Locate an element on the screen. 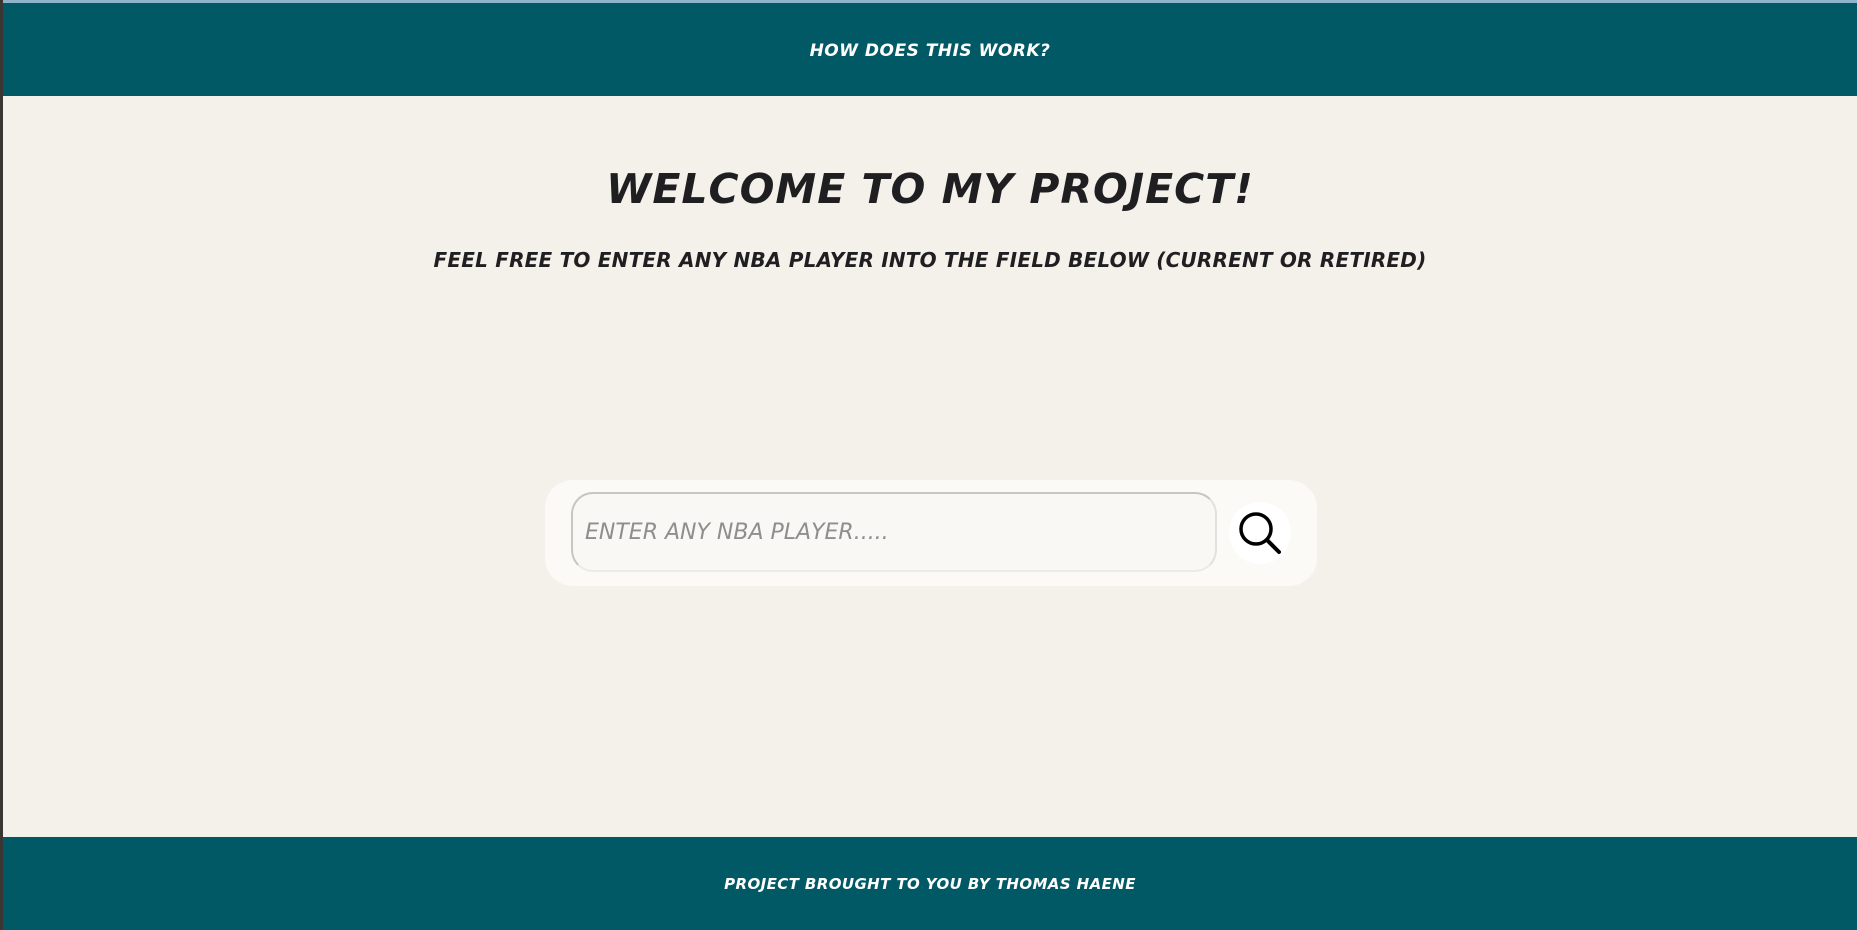 This screenshot has width=1857, height=930. search-button is located at coordinates (1260, 533).